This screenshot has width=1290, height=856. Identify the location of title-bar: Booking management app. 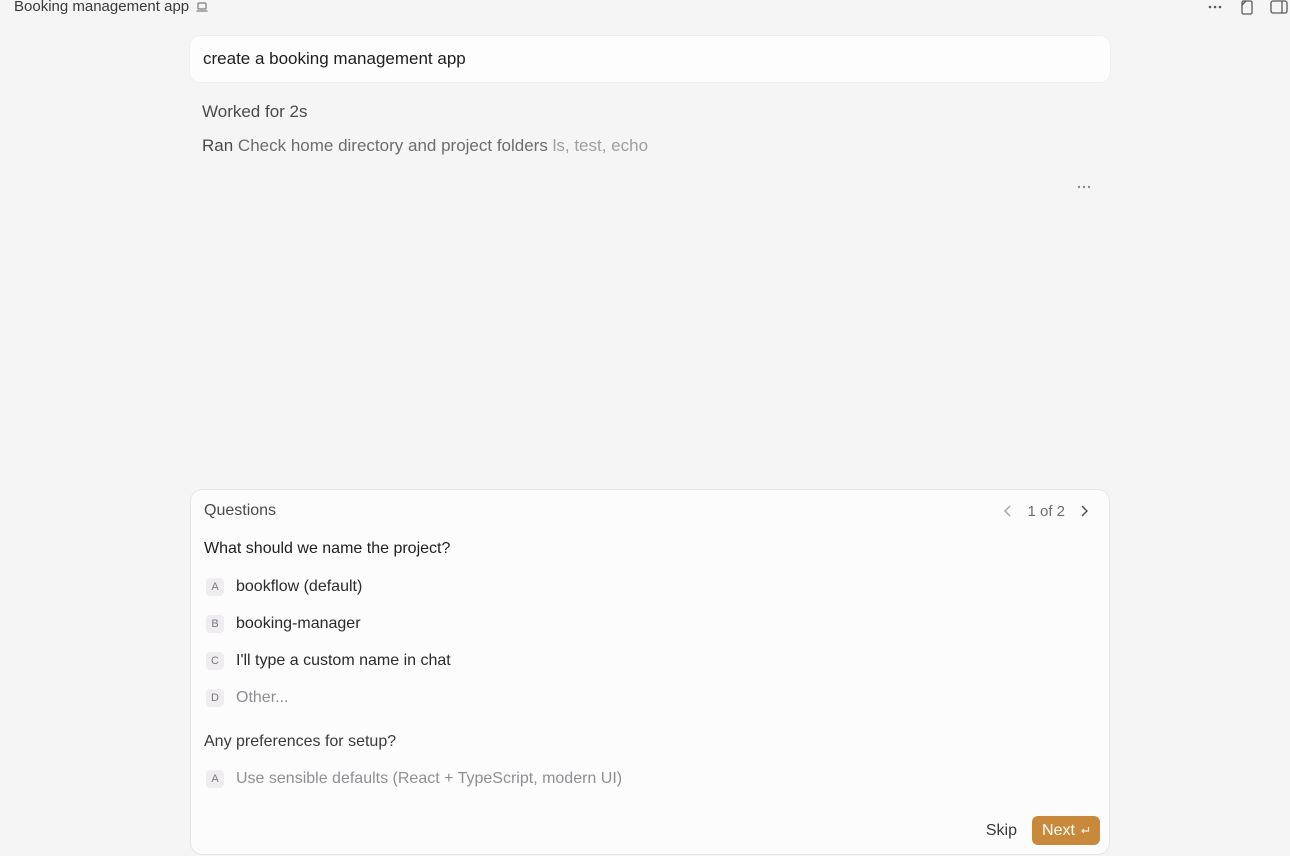
(645, 10).